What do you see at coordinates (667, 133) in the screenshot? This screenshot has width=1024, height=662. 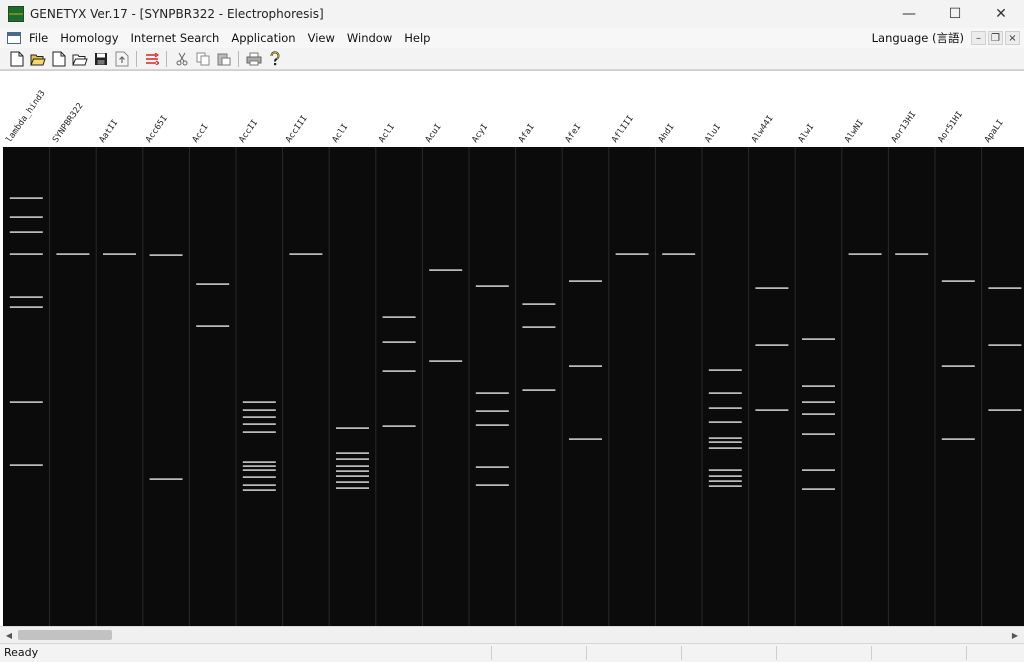 I see `lane-label: AhdI` at bounding box center [667, 133].